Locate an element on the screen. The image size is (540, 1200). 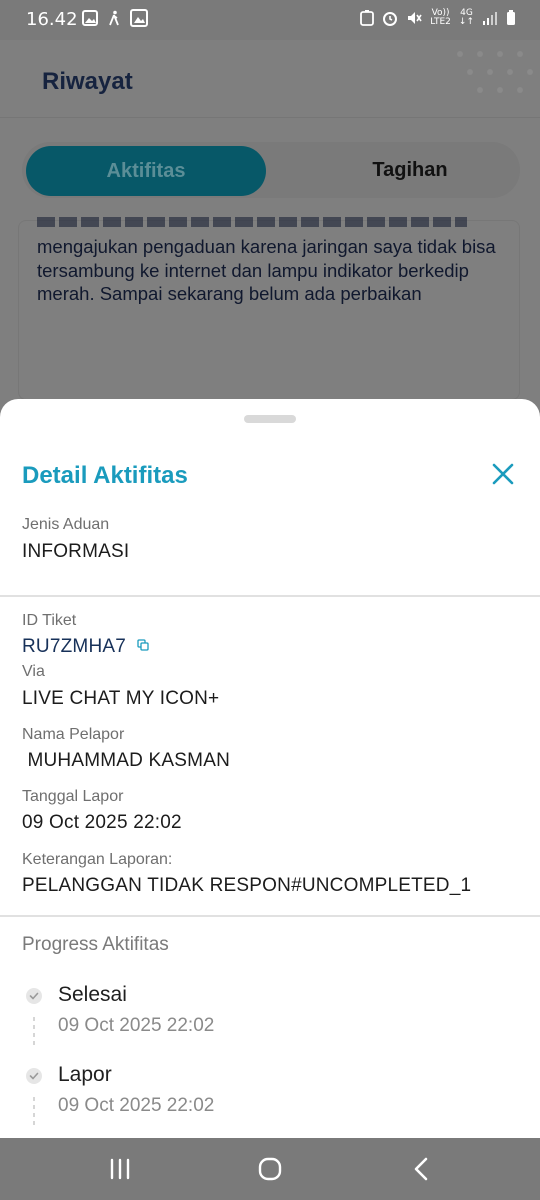
status-bar: 16.42 Vo)) LTE2 4G ↓↑ is located at coordinates (270, 20).